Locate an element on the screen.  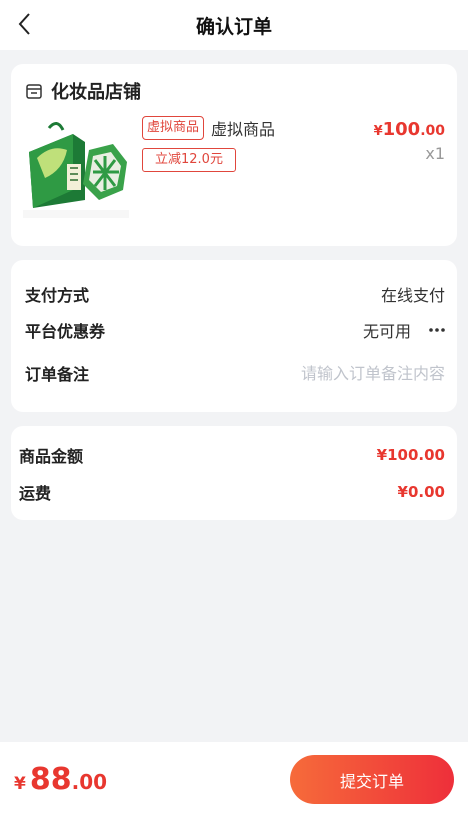
total-price: ¥88.00 is located at coordinates (60, 779).